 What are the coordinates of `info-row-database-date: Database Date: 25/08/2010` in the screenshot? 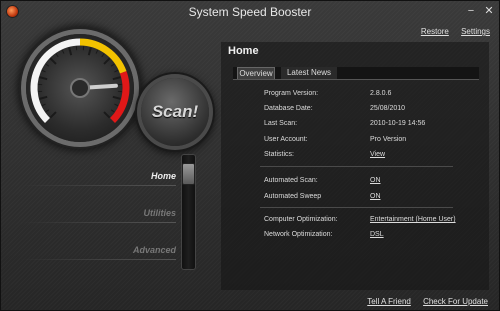 It's located at (355, 109).